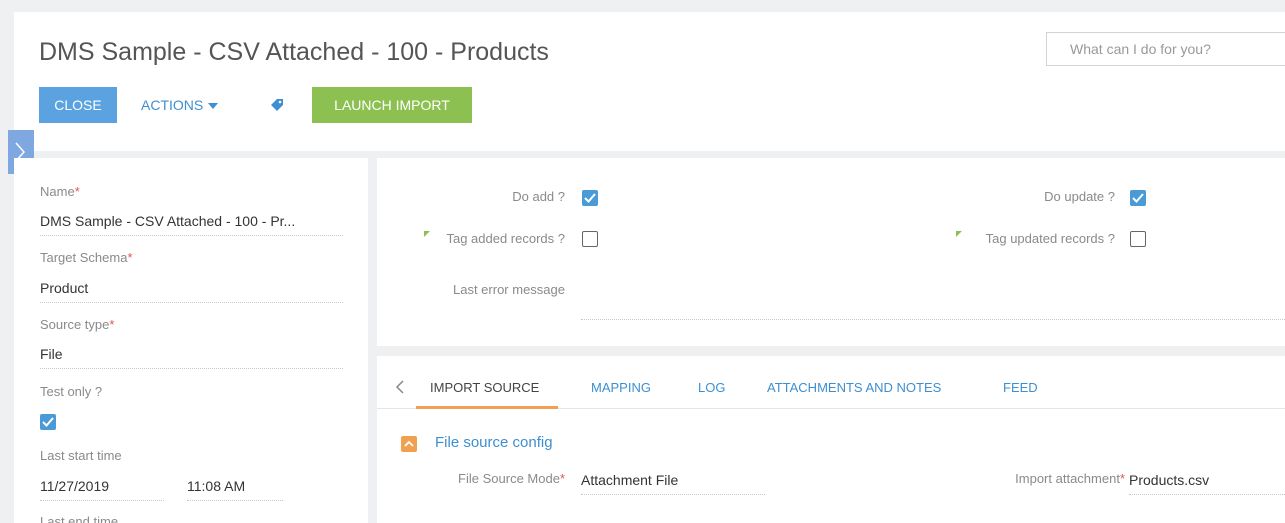 This screenshot has height=523, width=1285. I want to click on do-add-checkbox, so click(590, 198).